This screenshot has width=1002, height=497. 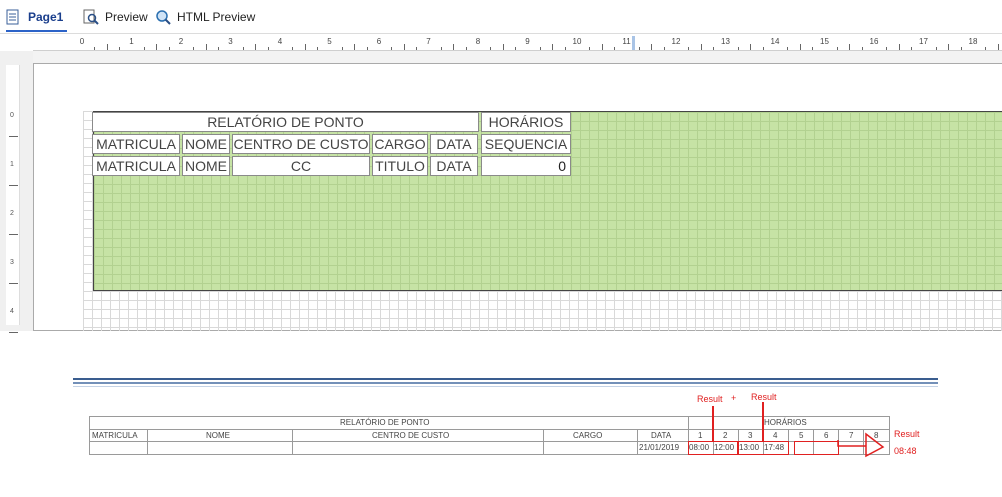 I want to click on preview-slot-4: 4, so click(x=775, y=435).